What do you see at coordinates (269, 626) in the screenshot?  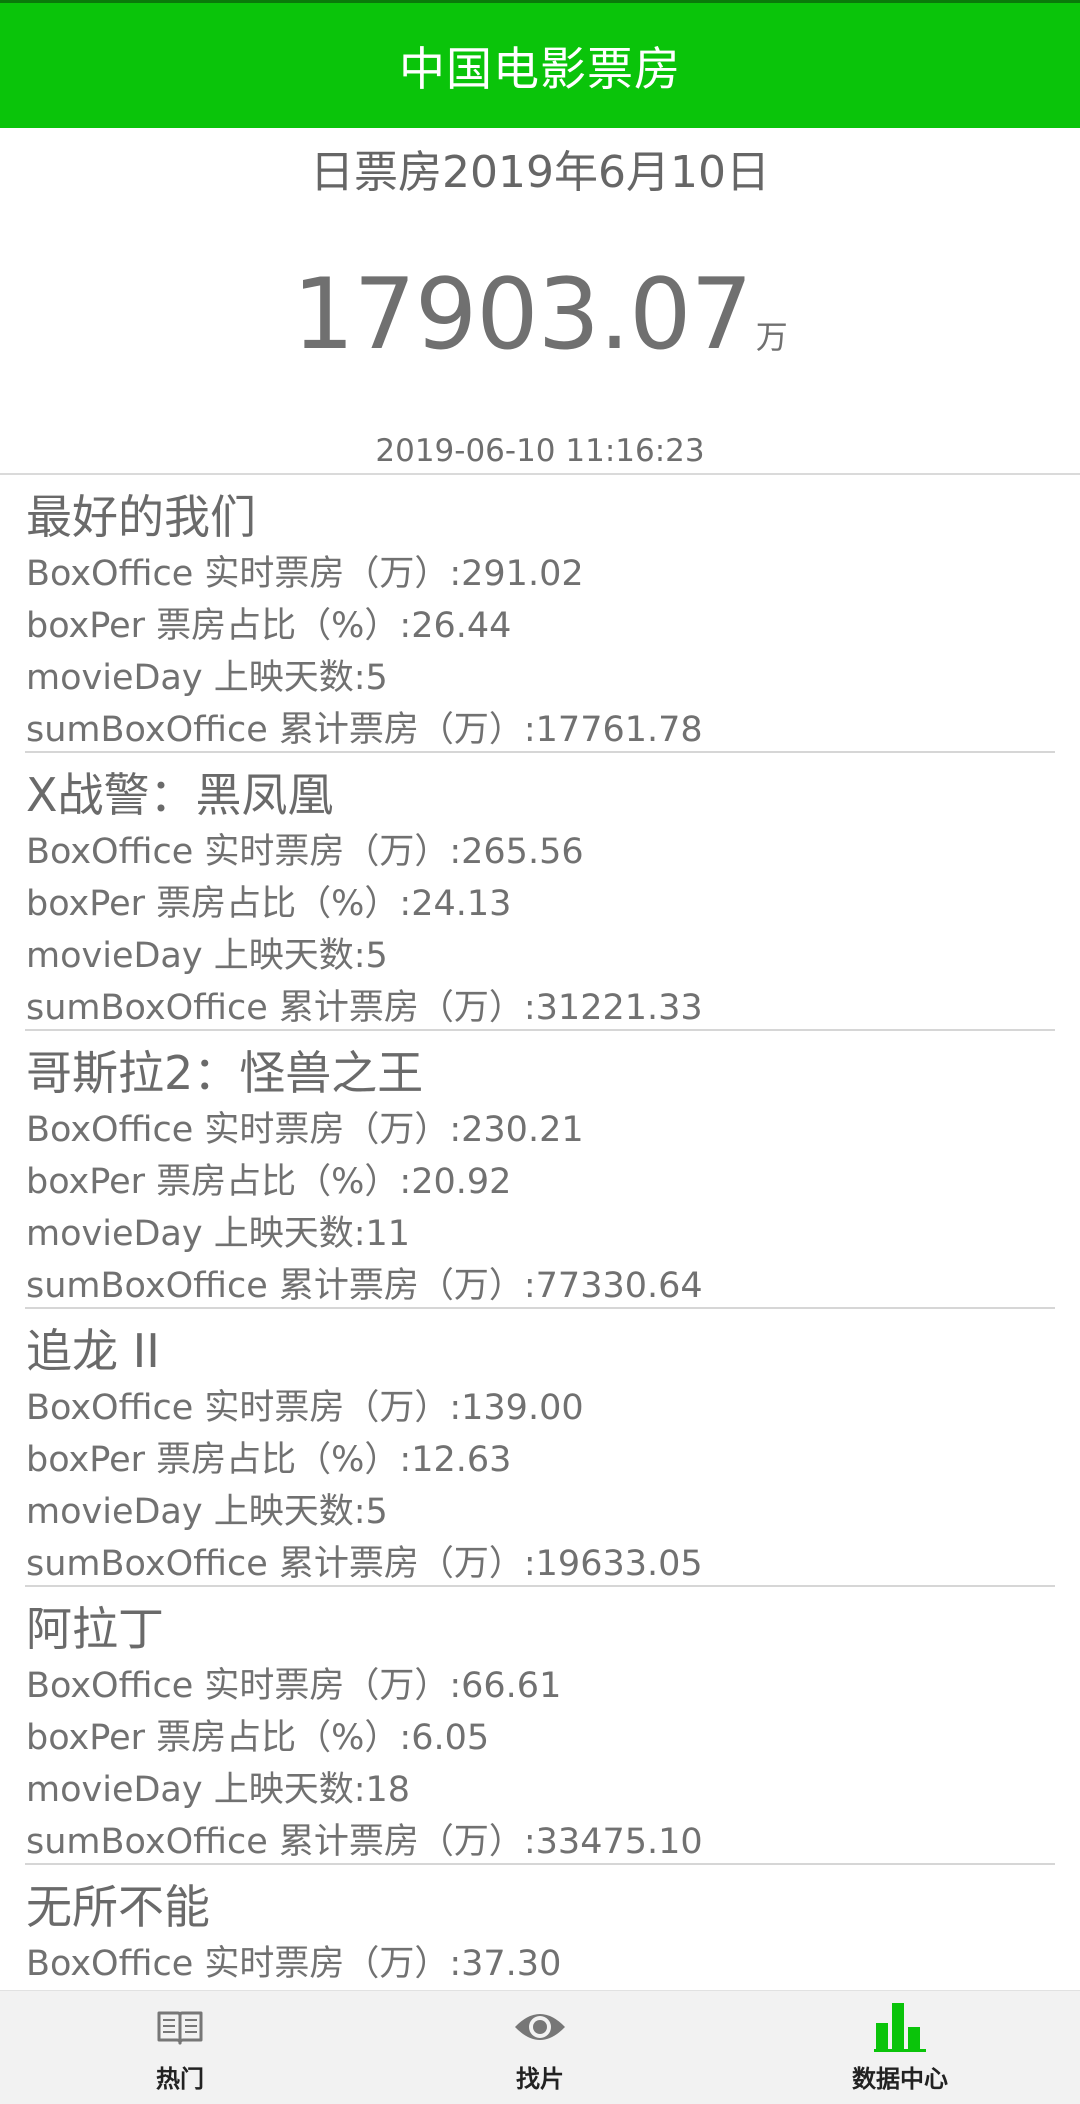 I see `box-per-row: boxPer 票房占比（%）:26.44` at bounding box center [269, 626].